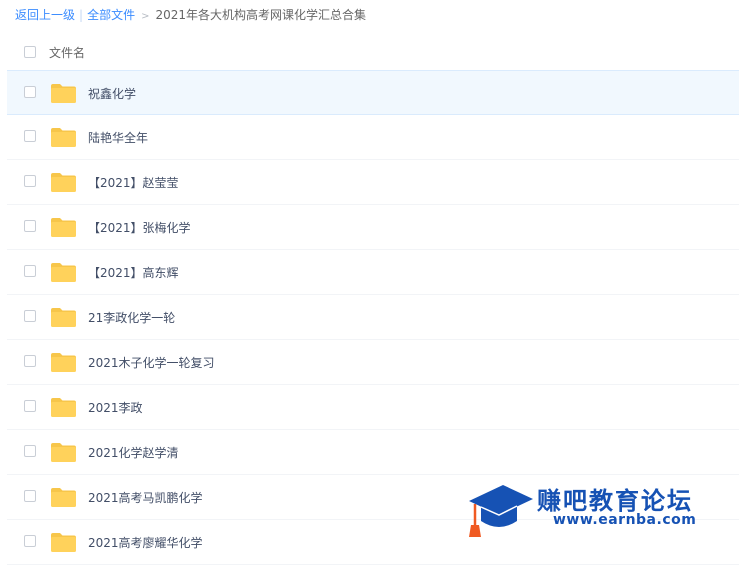 Image resolution: width=739 pixels, height=565 pixels. I want to click on breadcrumb-arrow-icon: >, so click(145, 16).